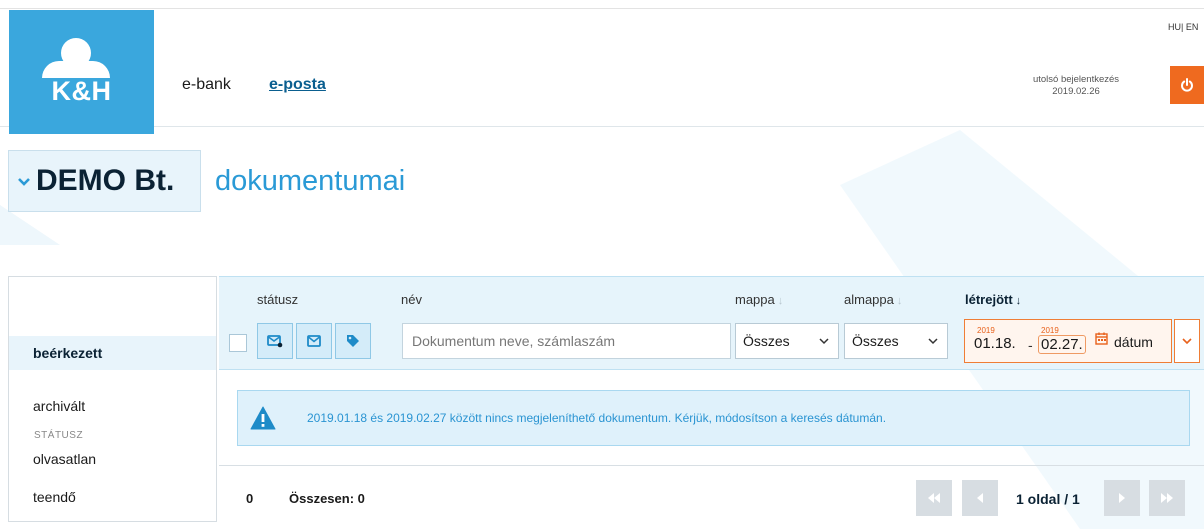 This screenshot has width=1204, height=529. What do you see at coordinates (310, 181) in the screenshot?
I see `page-title-suffix: dokumentumai` at bounding box center [310, 181].